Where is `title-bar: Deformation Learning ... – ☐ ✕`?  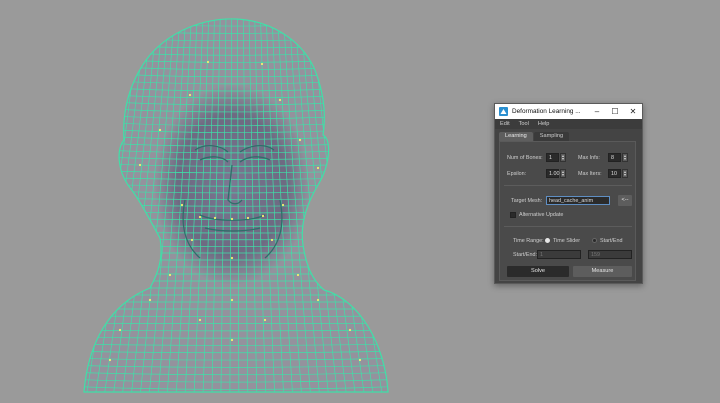 title-bar: Deformation Learning ... – ☐ ✕ is located at coordinates (568, 111).